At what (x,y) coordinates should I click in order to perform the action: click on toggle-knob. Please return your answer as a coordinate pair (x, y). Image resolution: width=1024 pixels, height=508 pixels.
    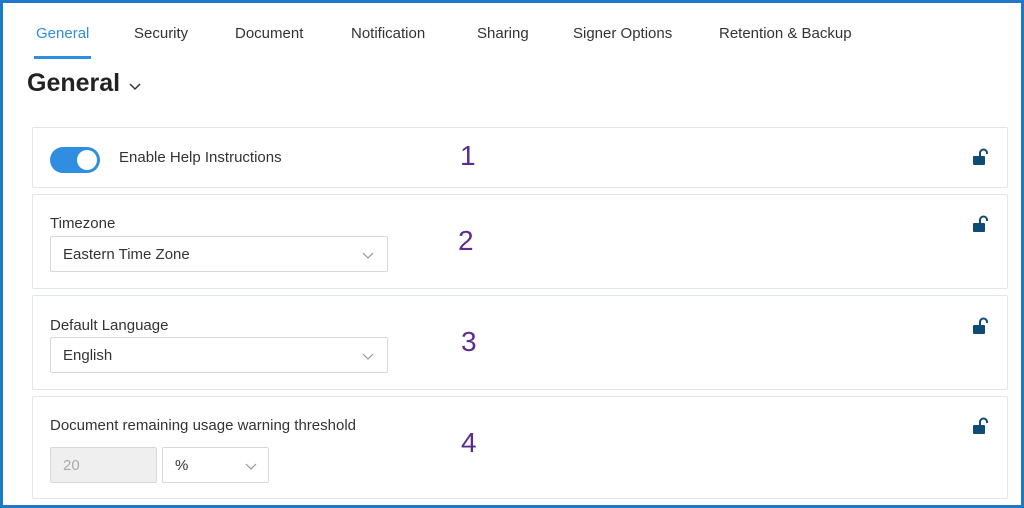
    Looking at the image, I should click on (87, 160).